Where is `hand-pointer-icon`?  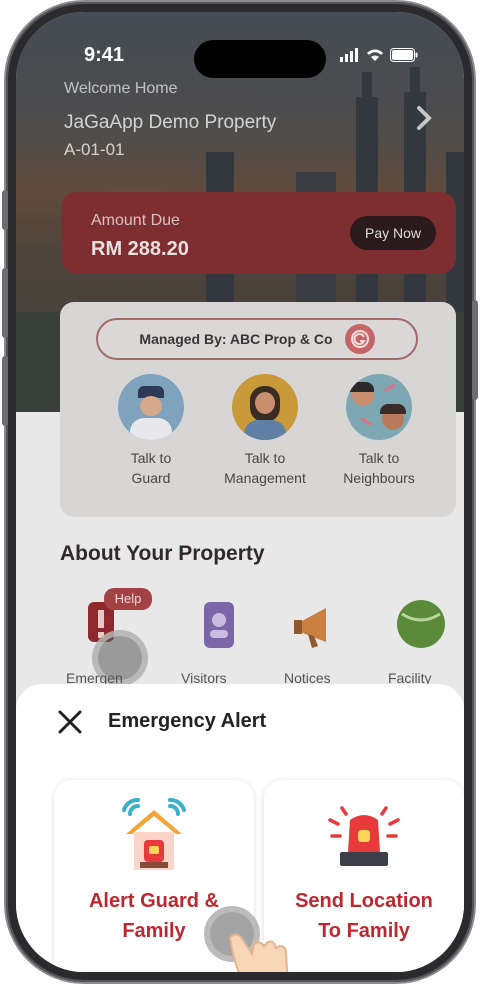 hand-pointer-icon is located at coordinates (258, 952).